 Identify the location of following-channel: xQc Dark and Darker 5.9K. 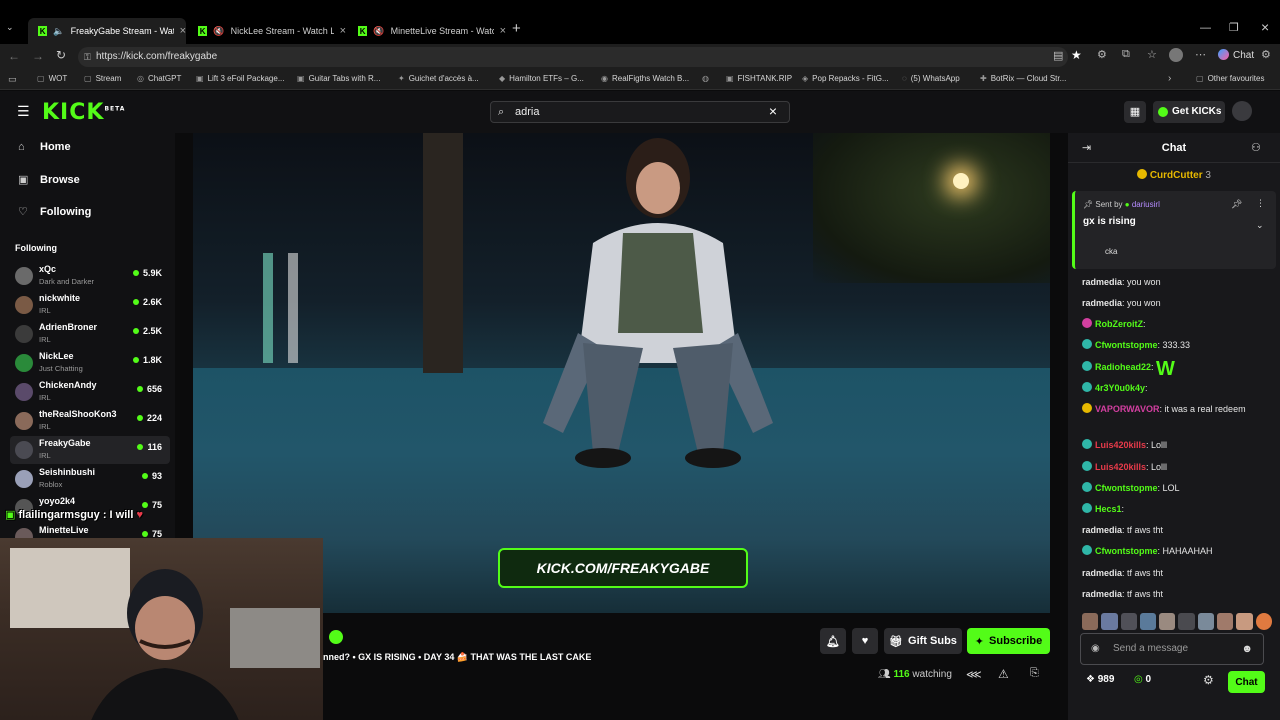
(90, 276).